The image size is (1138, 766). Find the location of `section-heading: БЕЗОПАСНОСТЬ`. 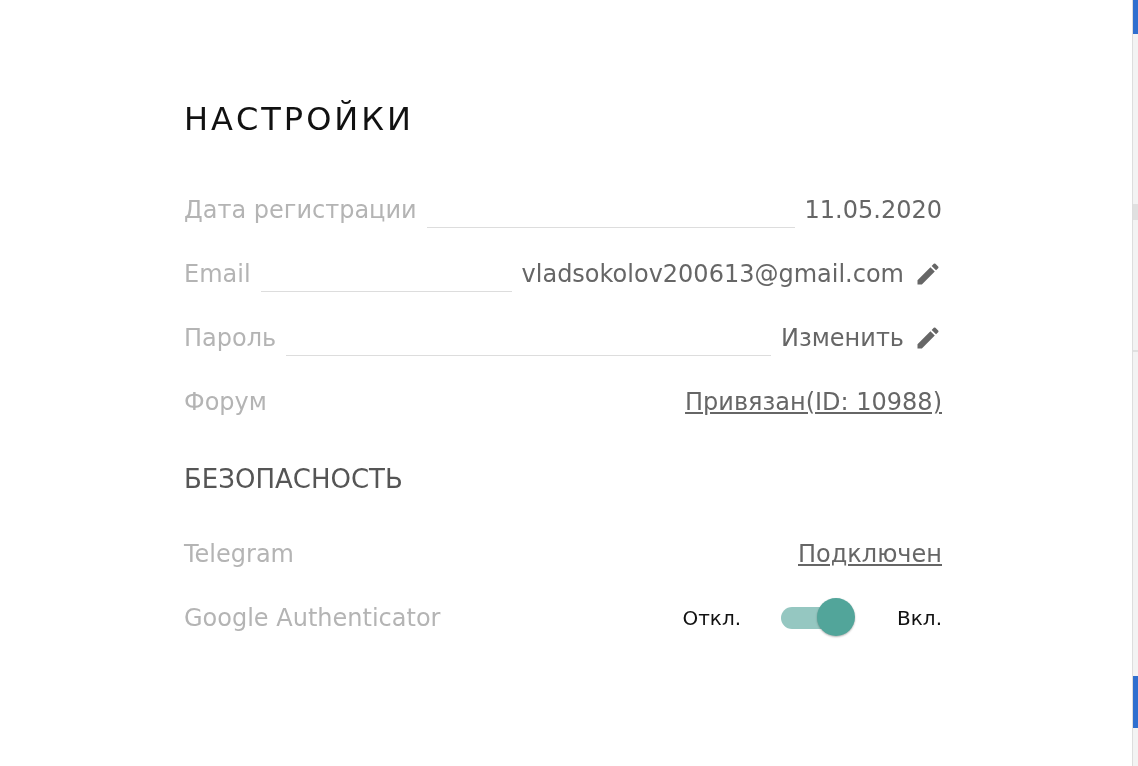

section-heading: БЕЗОПАСНОСТЬ is located at coordinates (293, 479).